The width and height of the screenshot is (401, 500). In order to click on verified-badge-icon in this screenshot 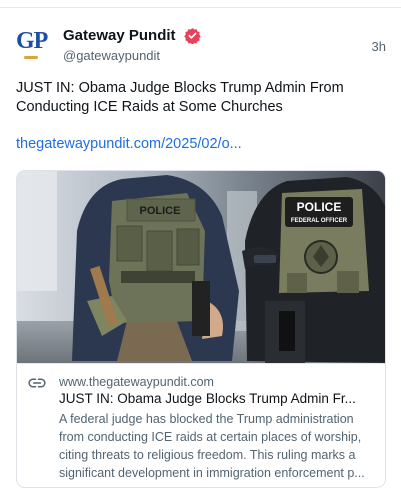, I will do `click(192, 36)`.